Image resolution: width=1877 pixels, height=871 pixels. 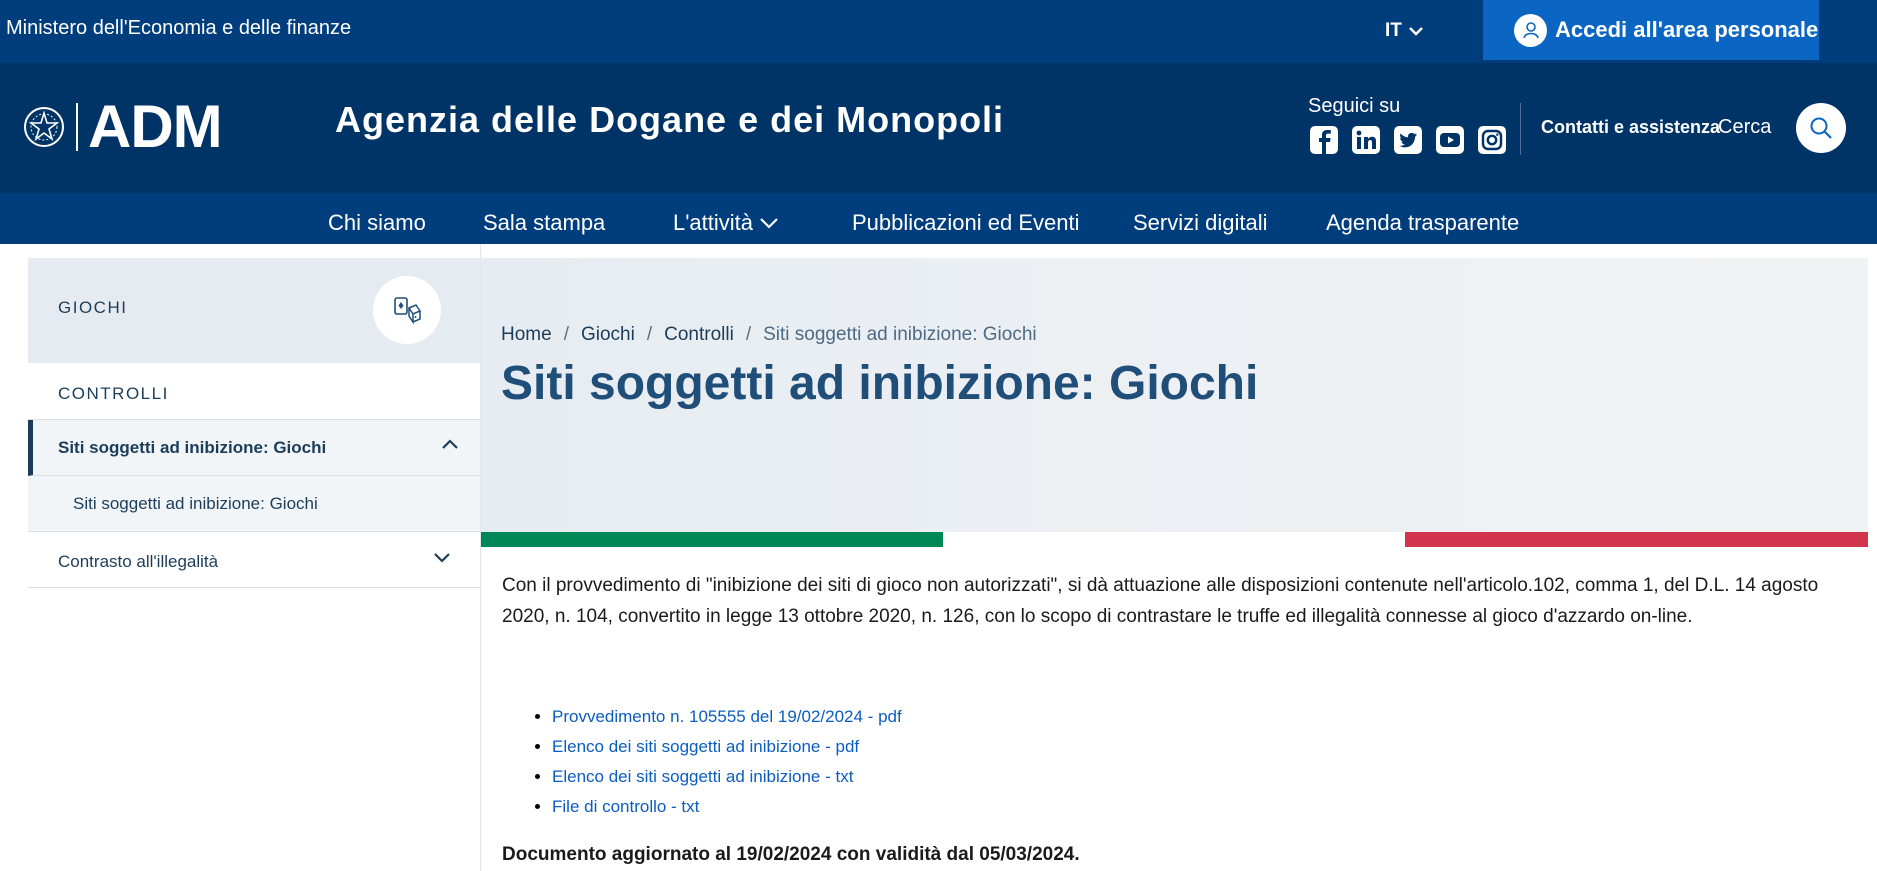 I want to click on twitter-icon, so click(x=1408, y=140).